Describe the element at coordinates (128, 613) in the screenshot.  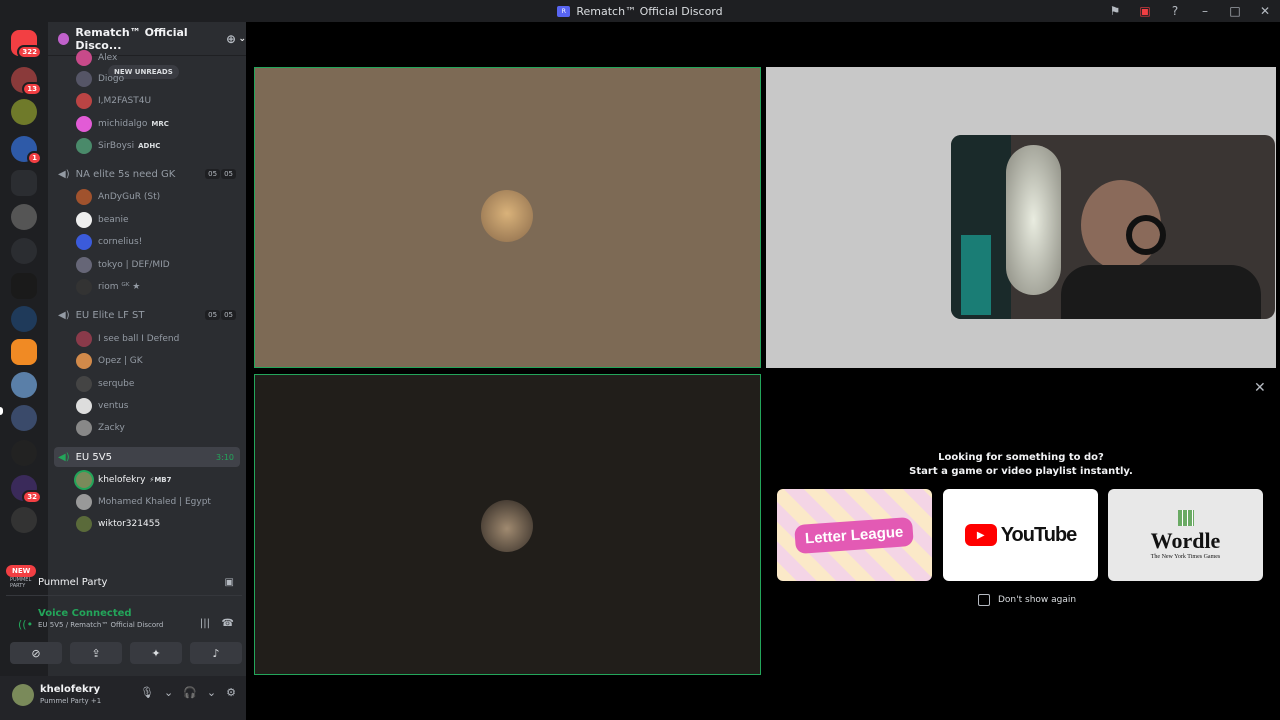
I see `voice-status: Voice Connected` at that location.